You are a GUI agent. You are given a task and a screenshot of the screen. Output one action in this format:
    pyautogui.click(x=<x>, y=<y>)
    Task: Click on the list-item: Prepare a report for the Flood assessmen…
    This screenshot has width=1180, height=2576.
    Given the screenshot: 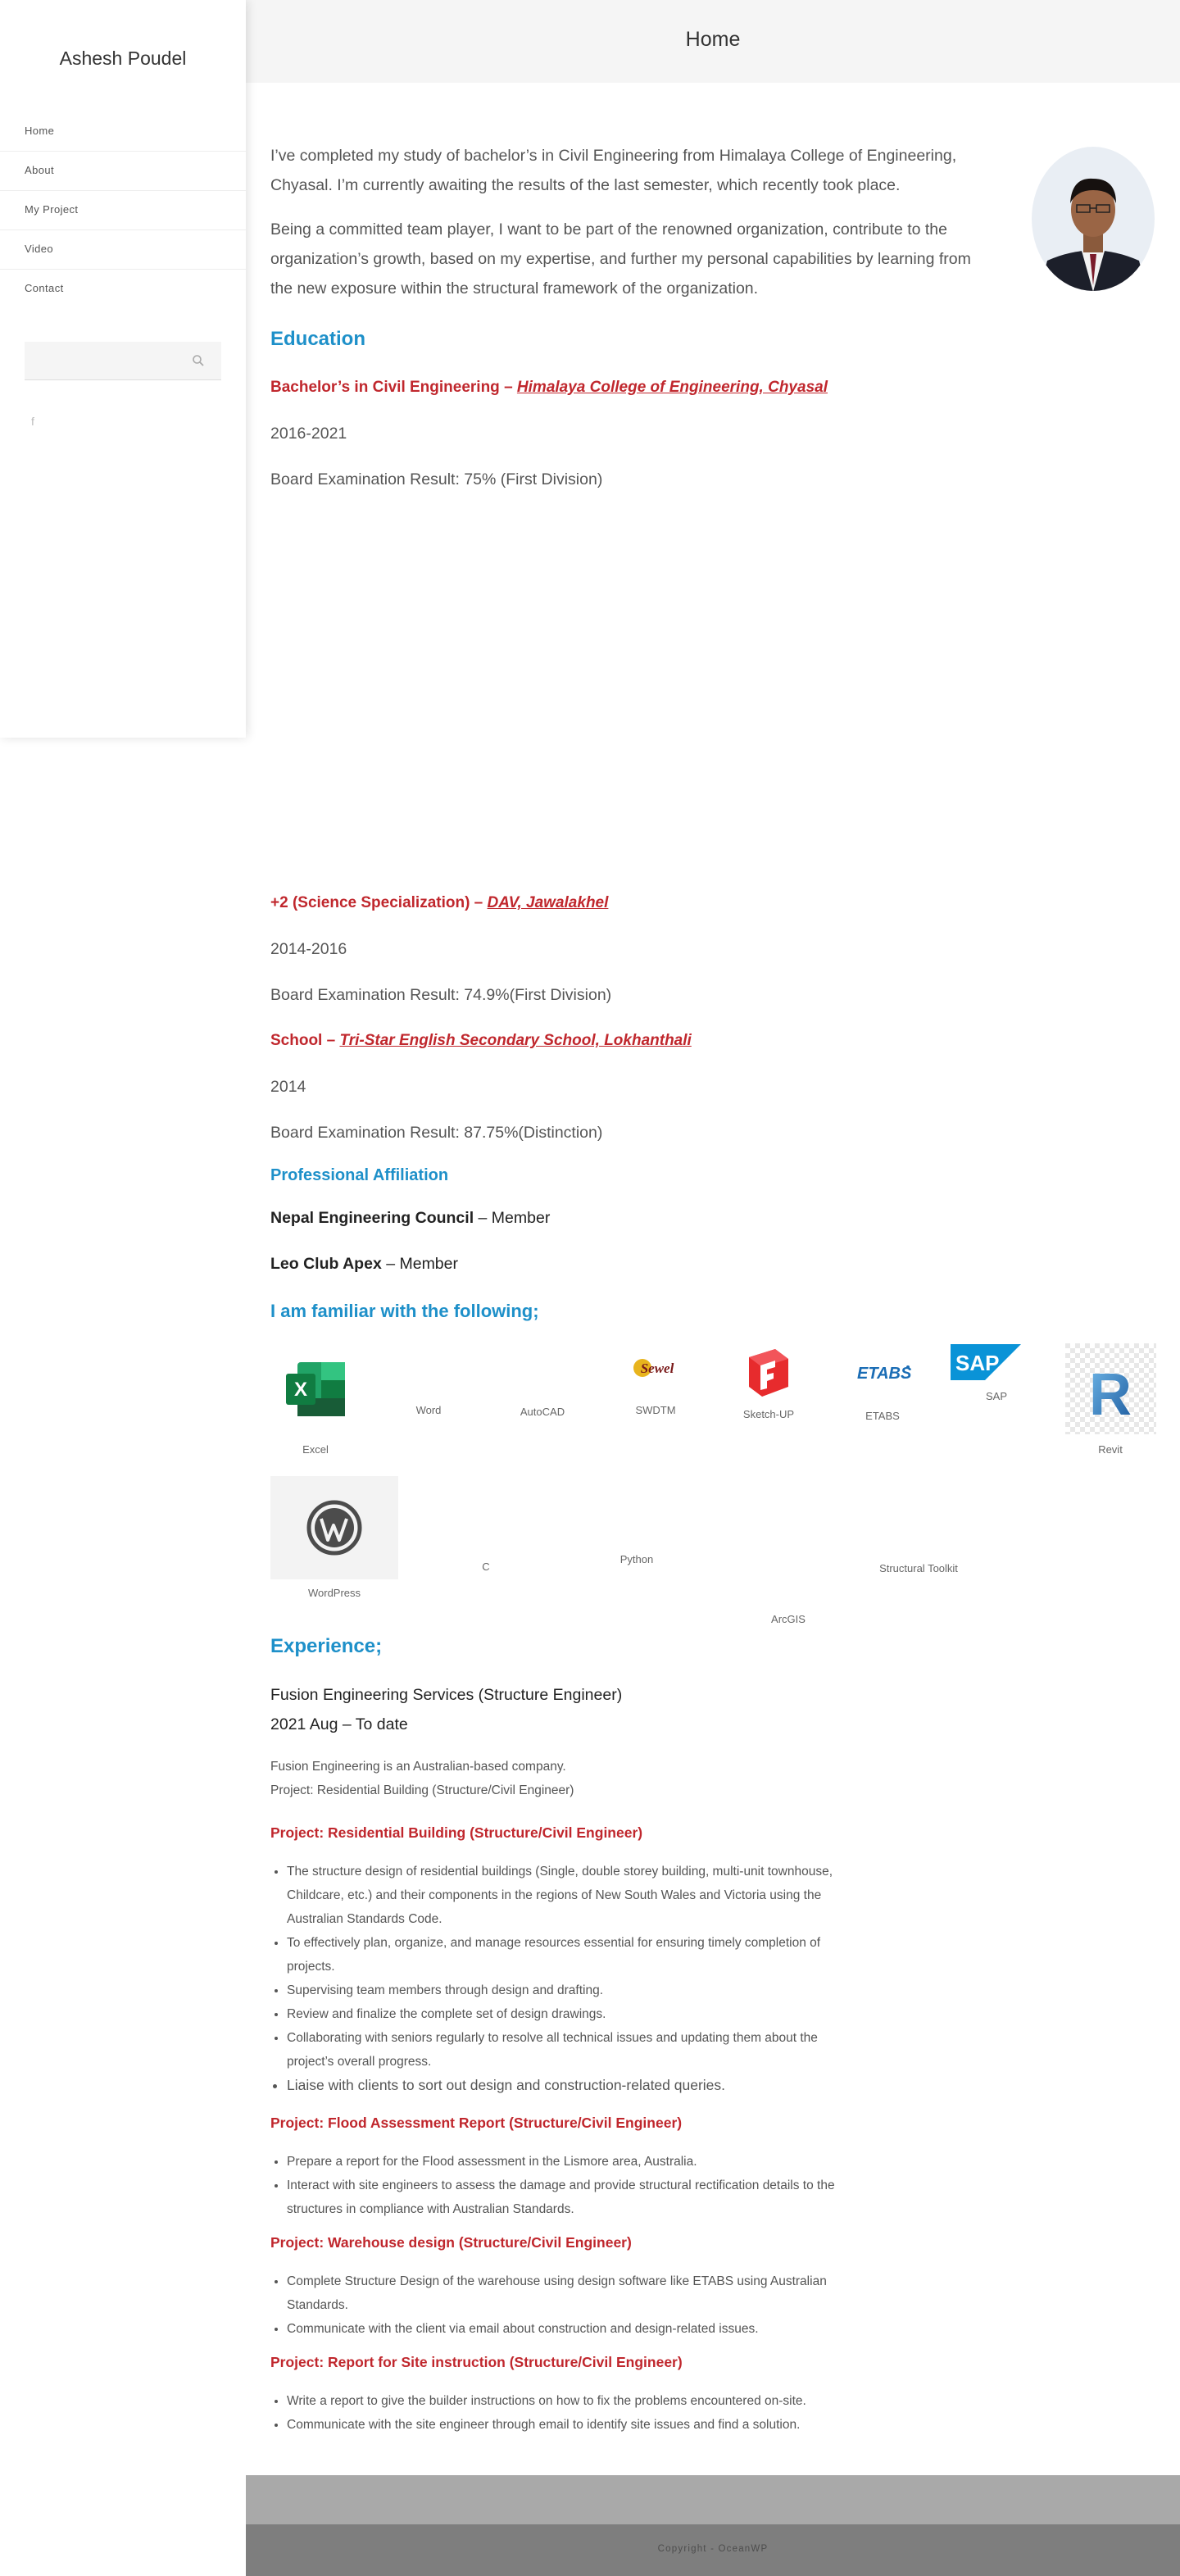 What is the action you would take?
    pyautogui.click(x=565, y=2162)
    